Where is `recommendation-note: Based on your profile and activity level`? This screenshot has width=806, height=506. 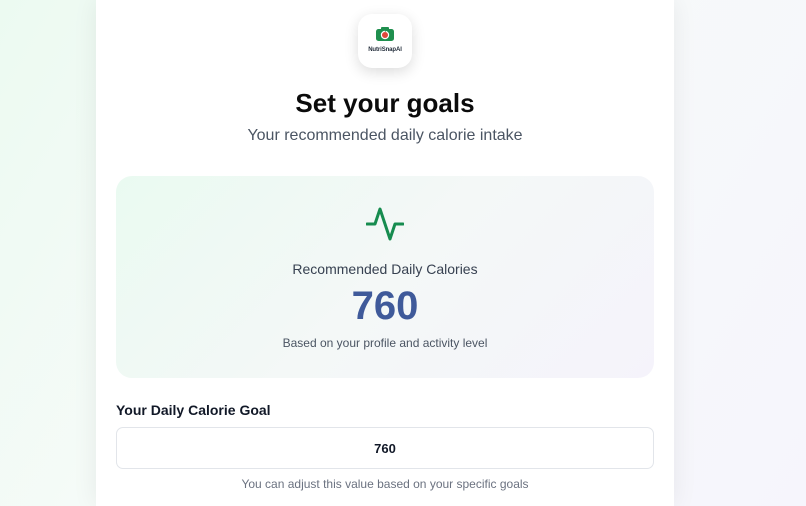
recommendation-note: Based on your profile and activity level is located at coordinates (385, 343).